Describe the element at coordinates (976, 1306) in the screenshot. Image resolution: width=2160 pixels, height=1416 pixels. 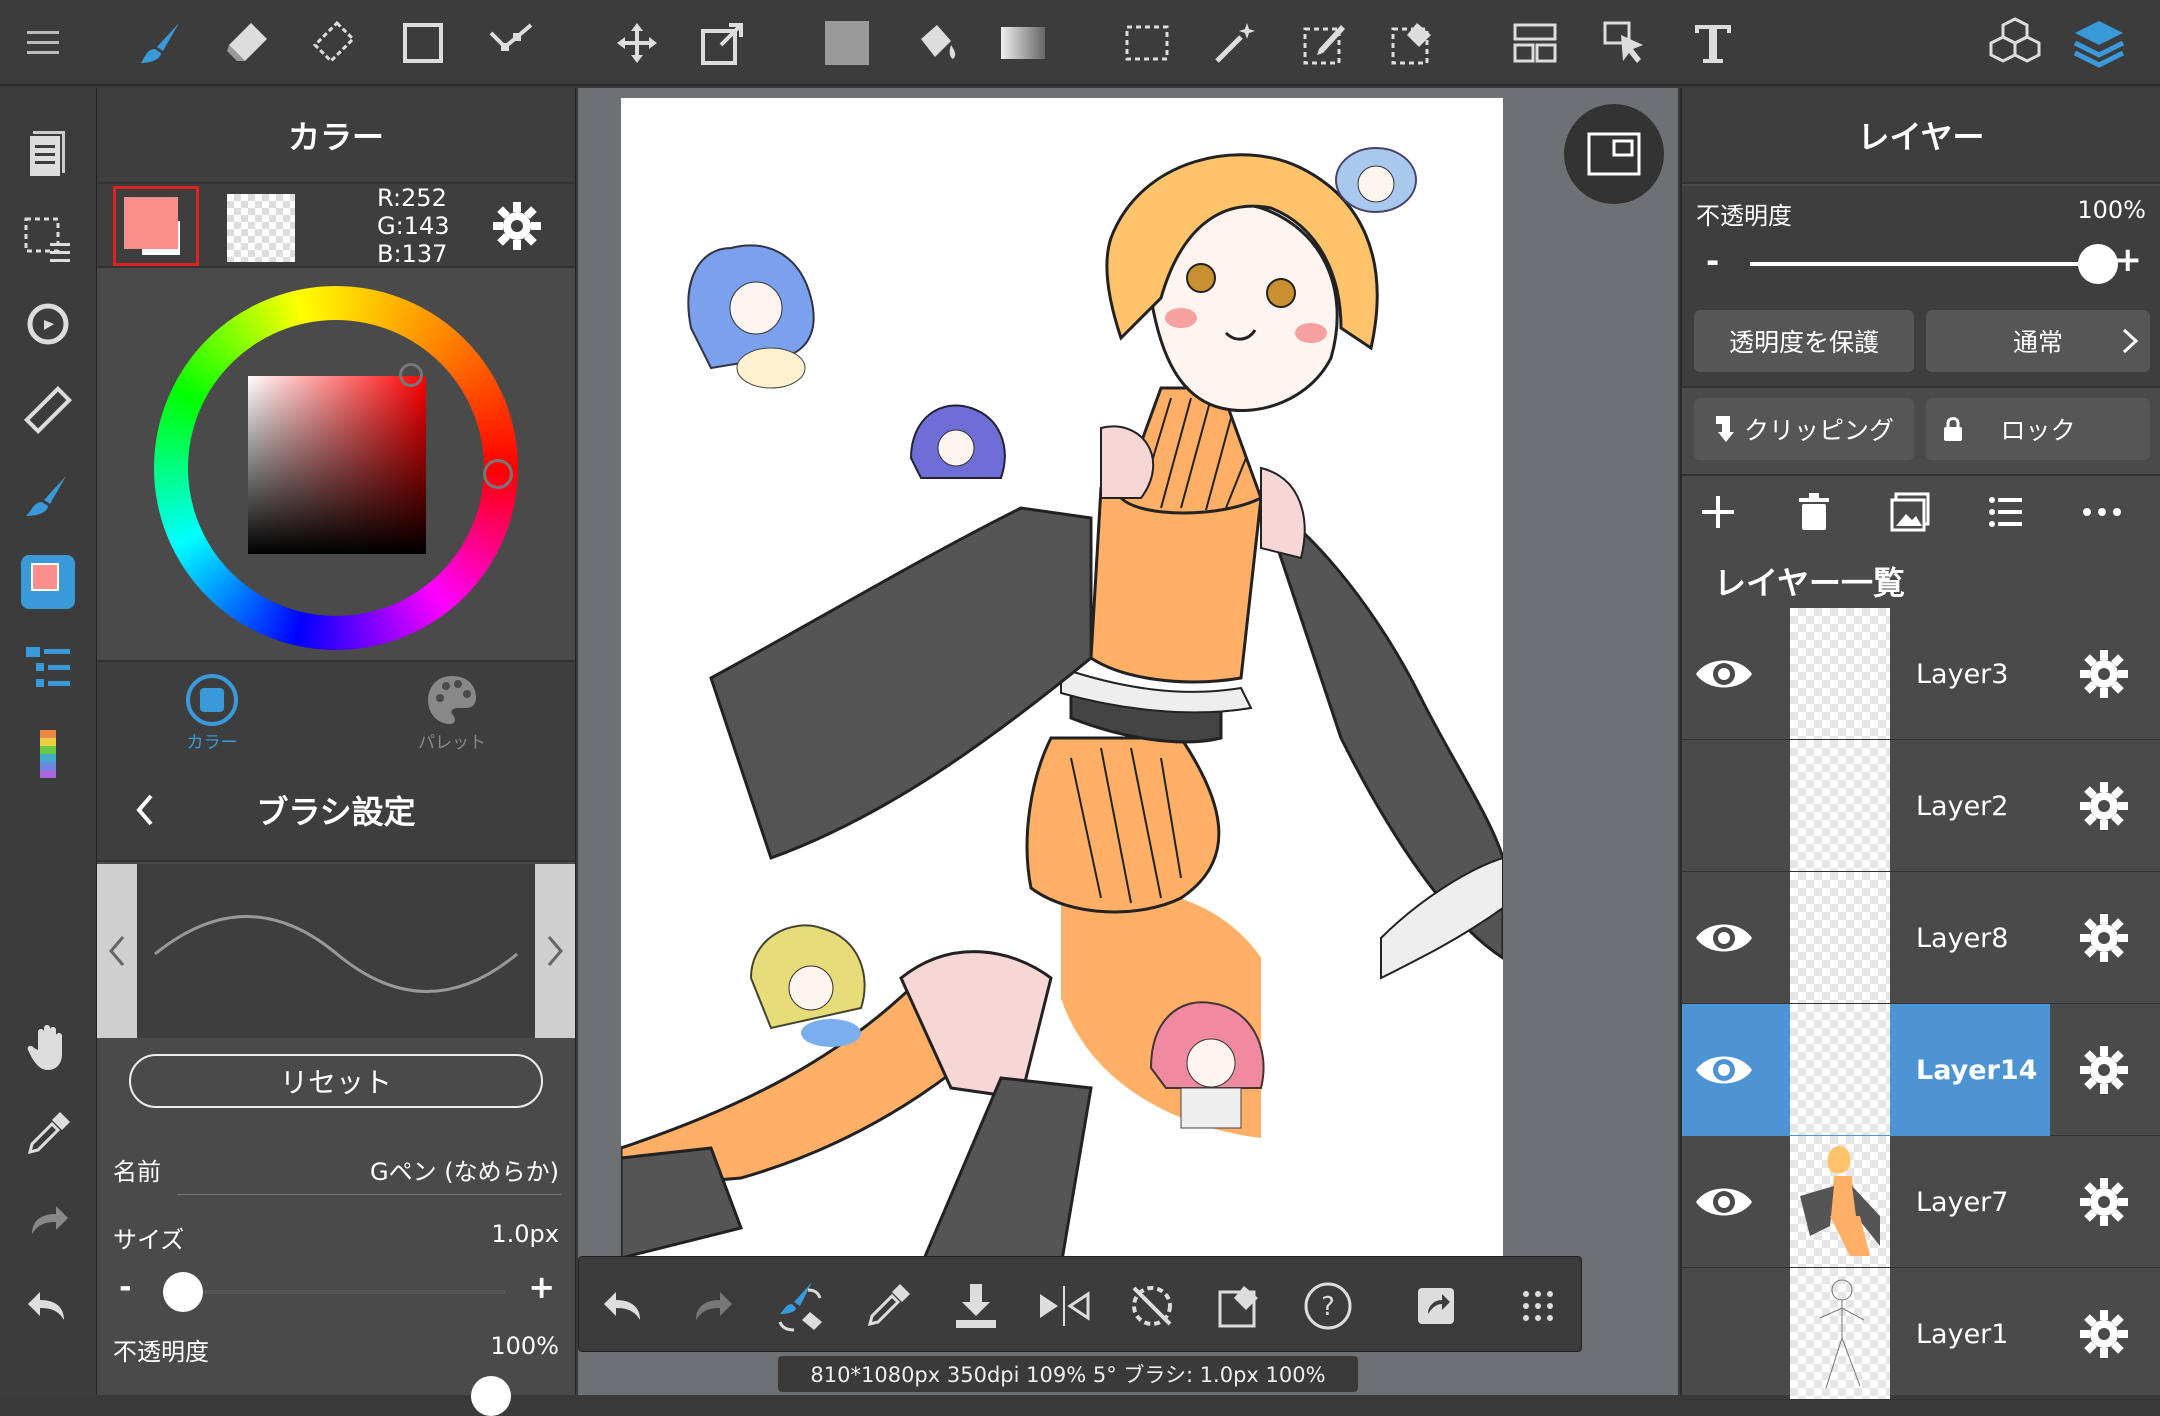
I see `save-download-icon` at that location.